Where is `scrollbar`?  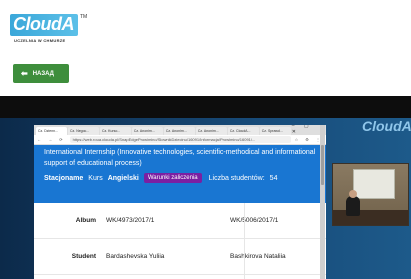 scrollbar is located at coordinates (322, 202).